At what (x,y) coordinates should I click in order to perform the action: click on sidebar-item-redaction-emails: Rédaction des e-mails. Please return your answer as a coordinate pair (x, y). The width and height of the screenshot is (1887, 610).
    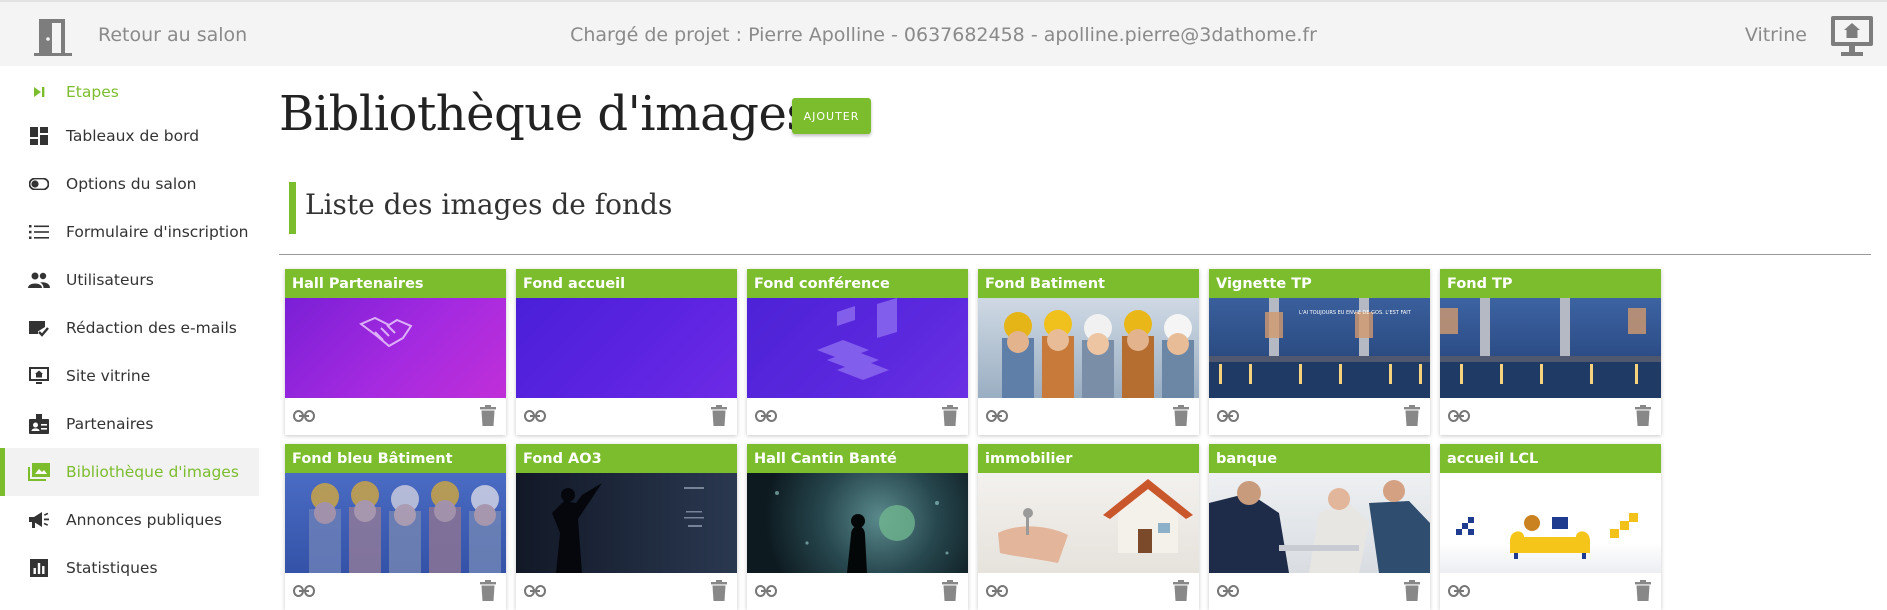
    Looking at the image, I should click on (129, 328).